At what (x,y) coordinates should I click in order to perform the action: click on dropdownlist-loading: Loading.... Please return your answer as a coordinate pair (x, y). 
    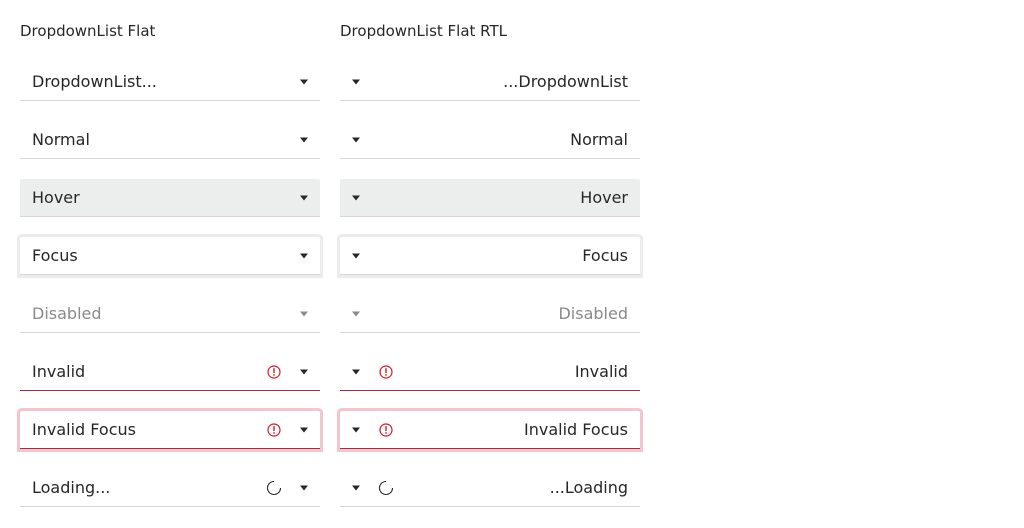
    Looking at the image, I should click on (170, 488).